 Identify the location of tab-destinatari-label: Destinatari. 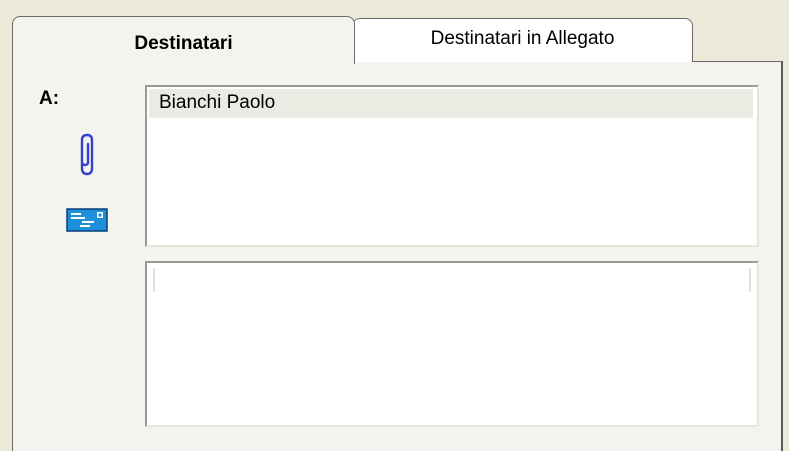
(183, 43).